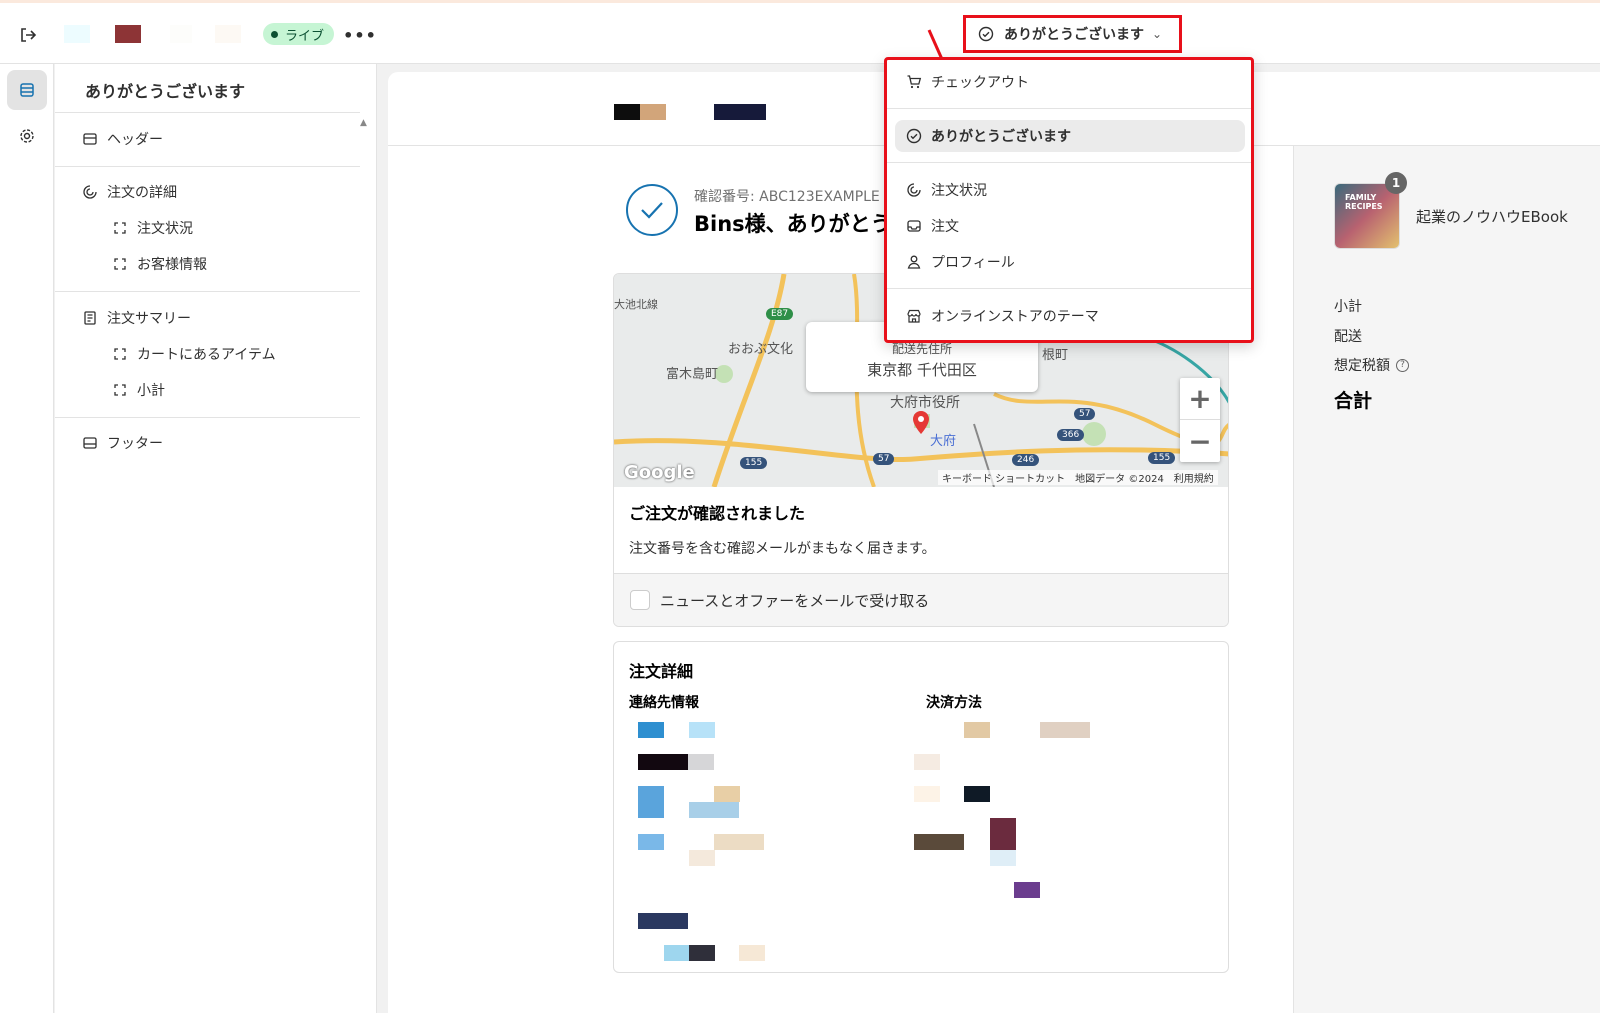  I want to click on menu-item-label: プロフィール, so click(973, 263).